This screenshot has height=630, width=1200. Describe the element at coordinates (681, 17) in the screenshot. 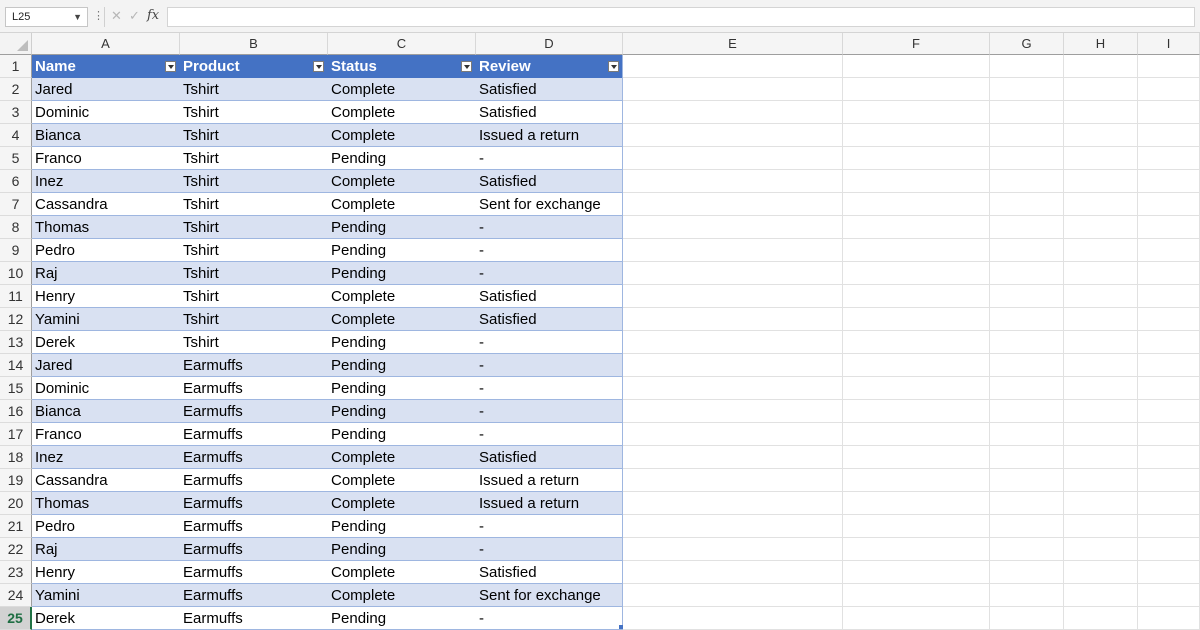

I see `formula-input` at that location.